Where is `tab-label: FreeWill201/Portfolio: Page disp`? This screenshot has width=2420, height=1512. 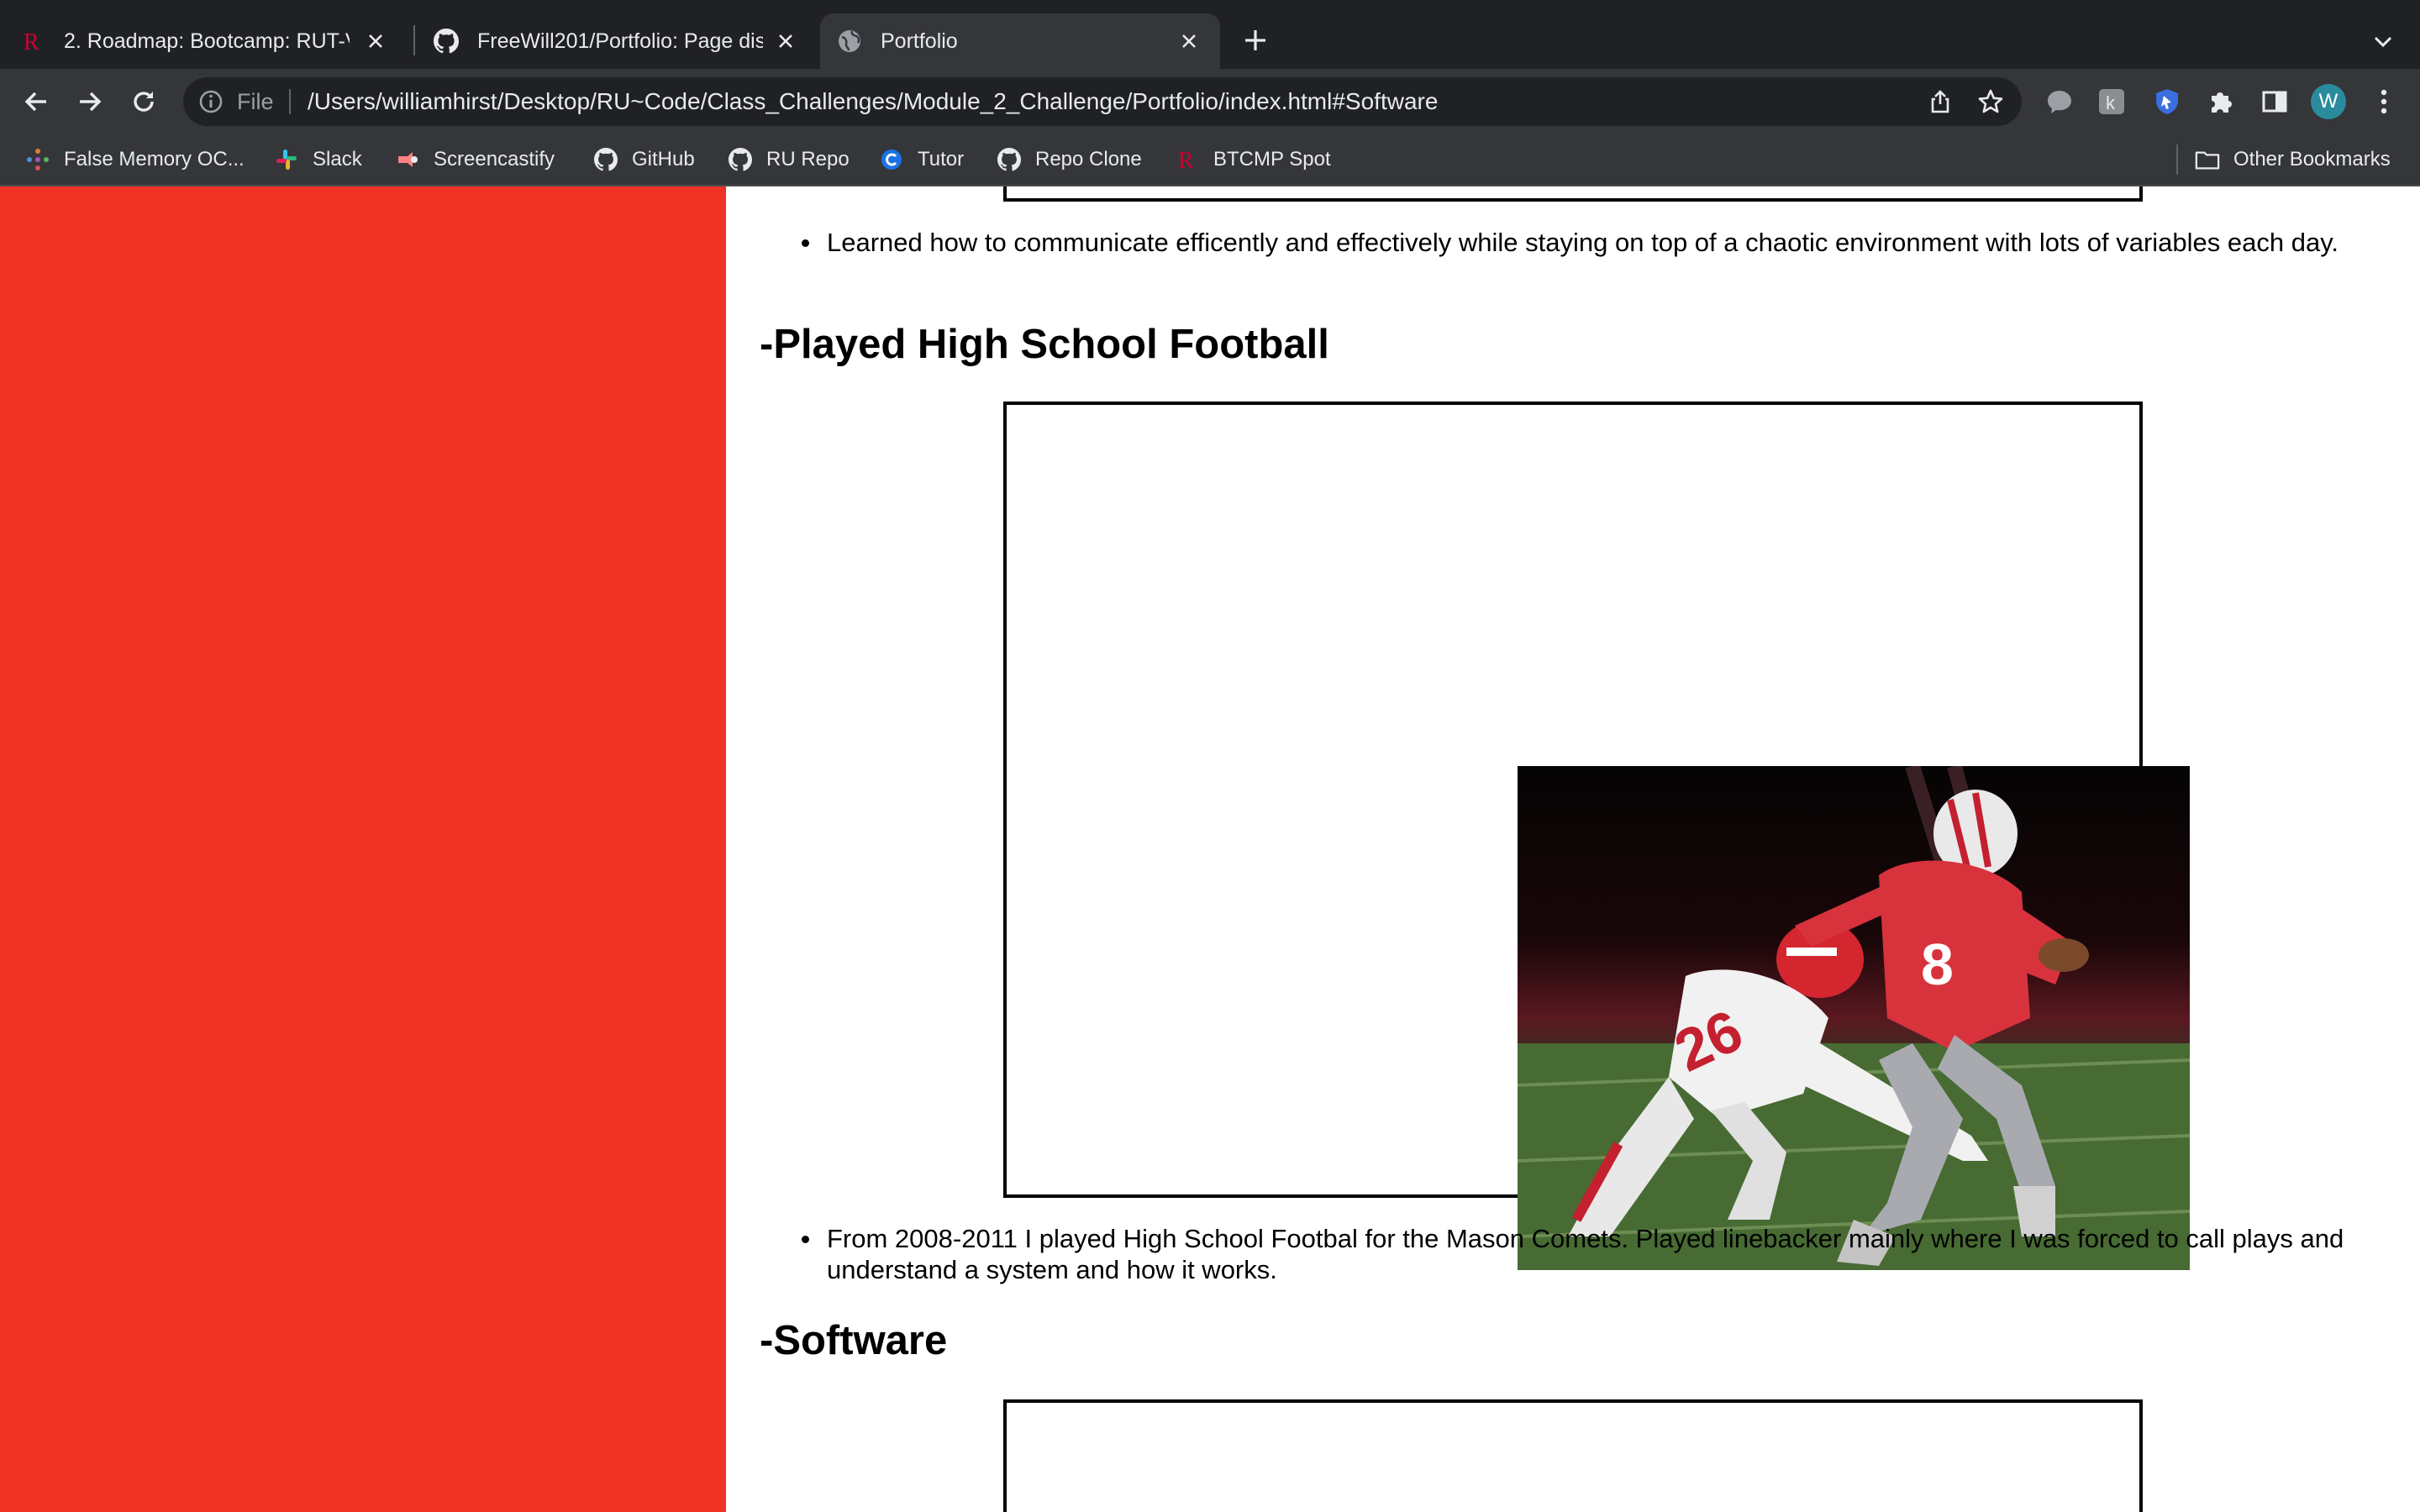 tab-label: FreeWill201/Portfolio: Page disp is located at coordinates (620, 41).